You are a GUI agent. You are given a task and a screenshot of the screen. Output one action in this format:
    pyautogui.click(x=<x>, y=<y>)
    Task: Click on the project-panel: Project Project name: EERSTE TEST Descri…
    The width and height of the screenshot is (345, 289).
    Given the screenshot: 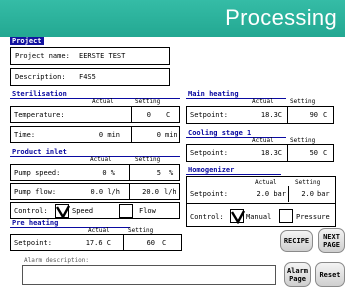 What is the action you would take?
    pyautogui.click(x=92, y=63)
    